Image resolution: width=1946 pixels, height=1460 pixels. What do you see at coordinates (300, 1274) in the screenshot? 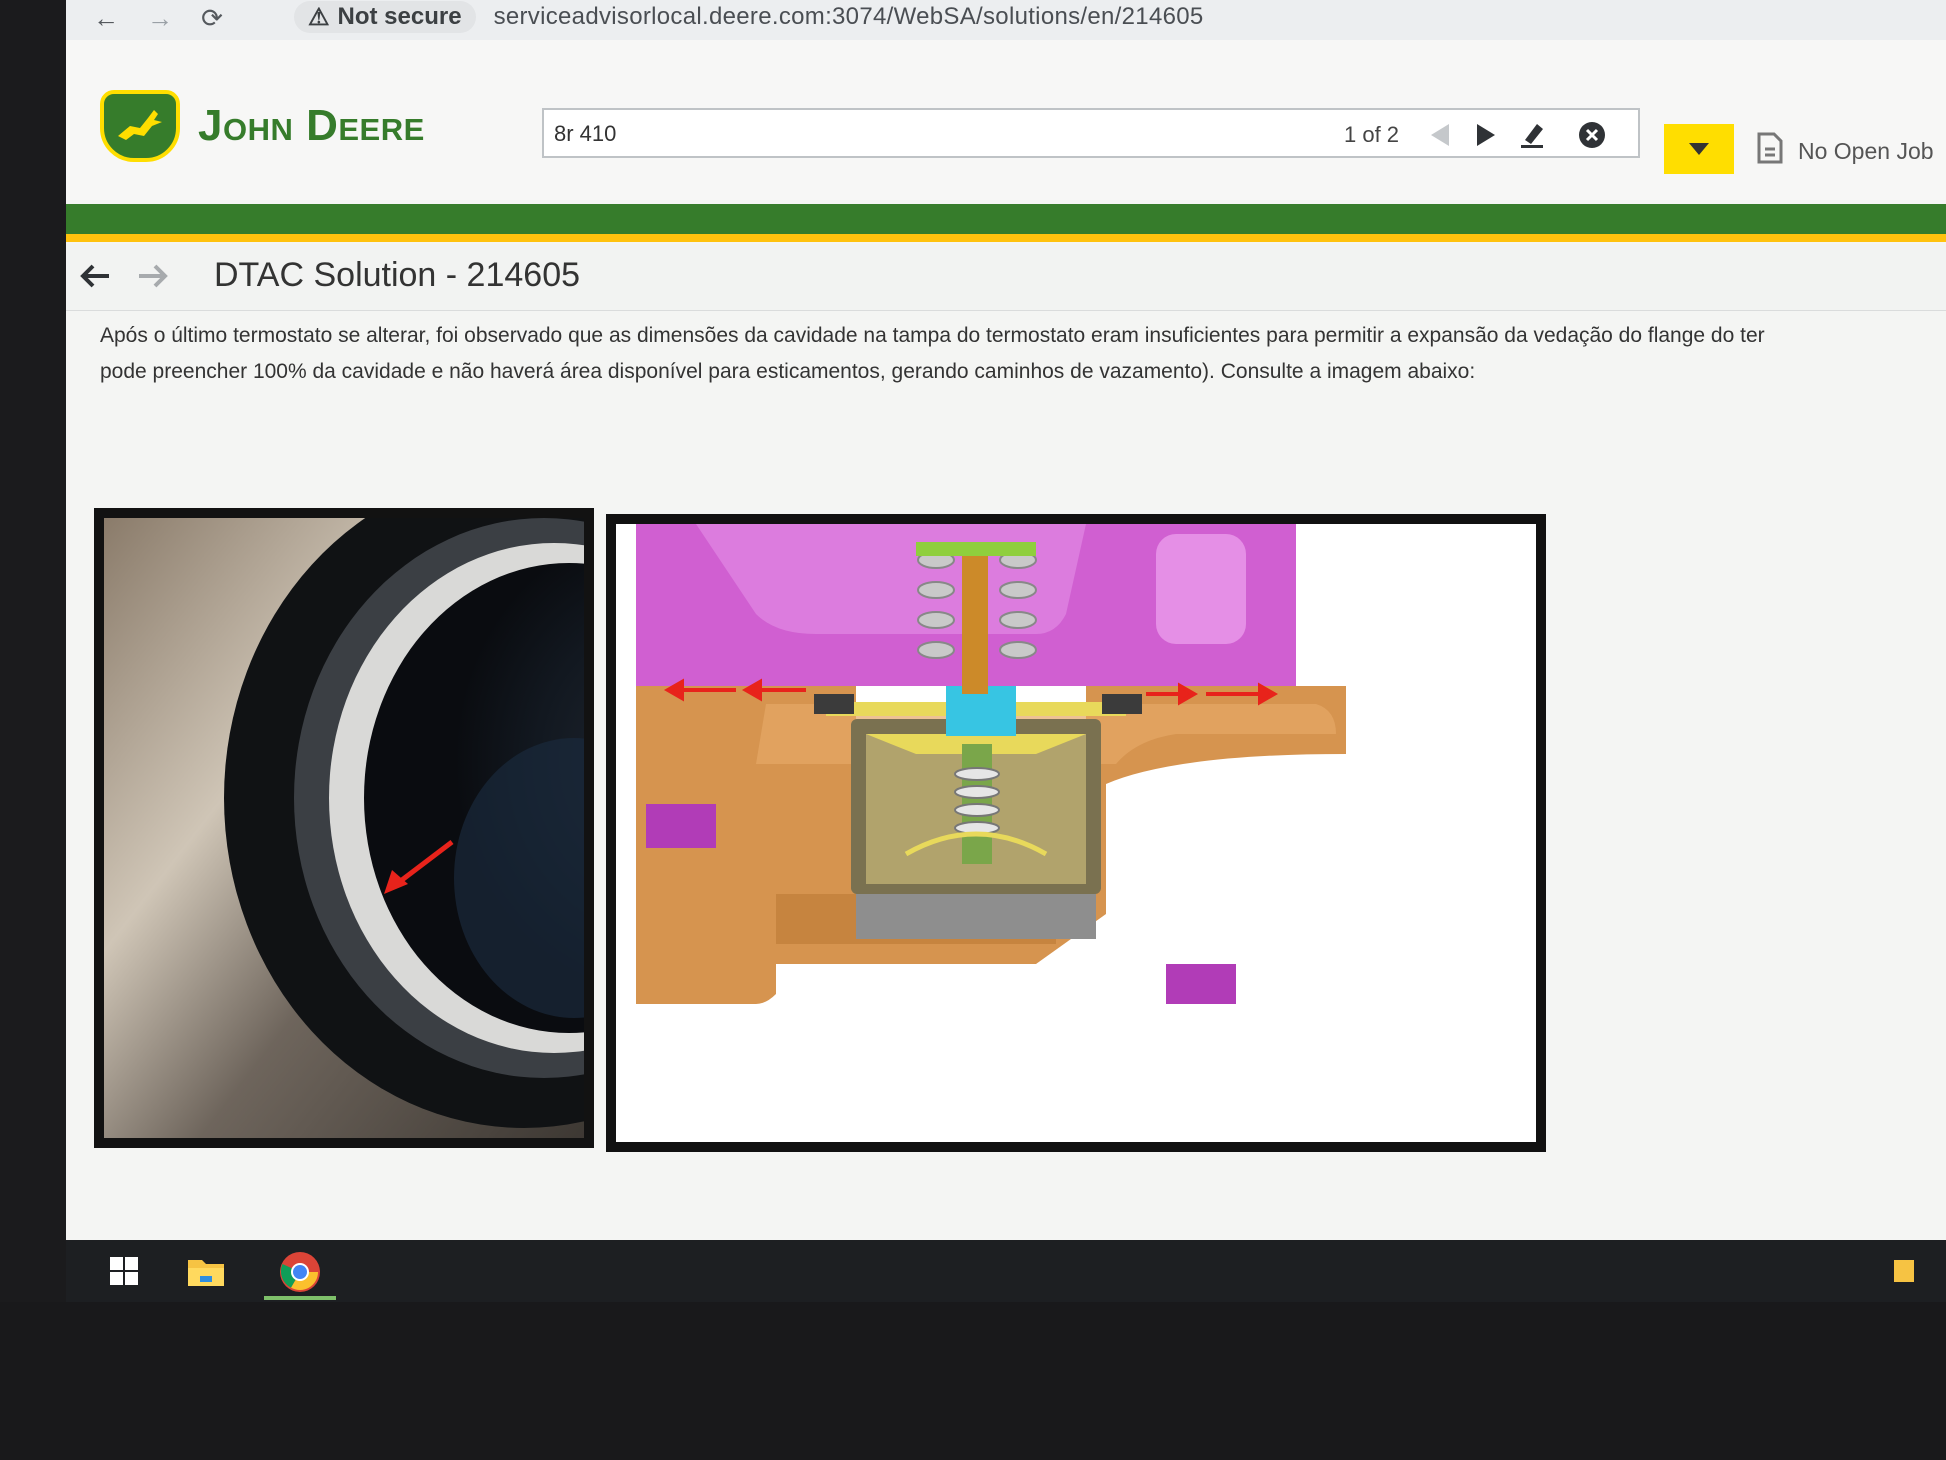
I see `chrome-icon` at bounding box center [300, 1274].